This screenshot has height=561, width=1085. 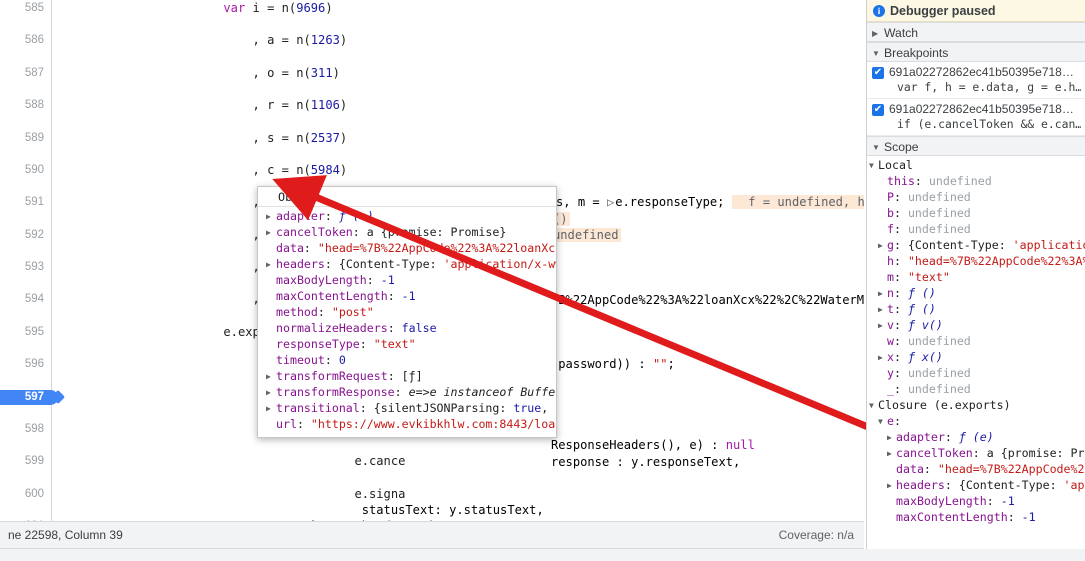 I want to click on code-line-587: 587 , o = n(311), so click(x=432, y=73).